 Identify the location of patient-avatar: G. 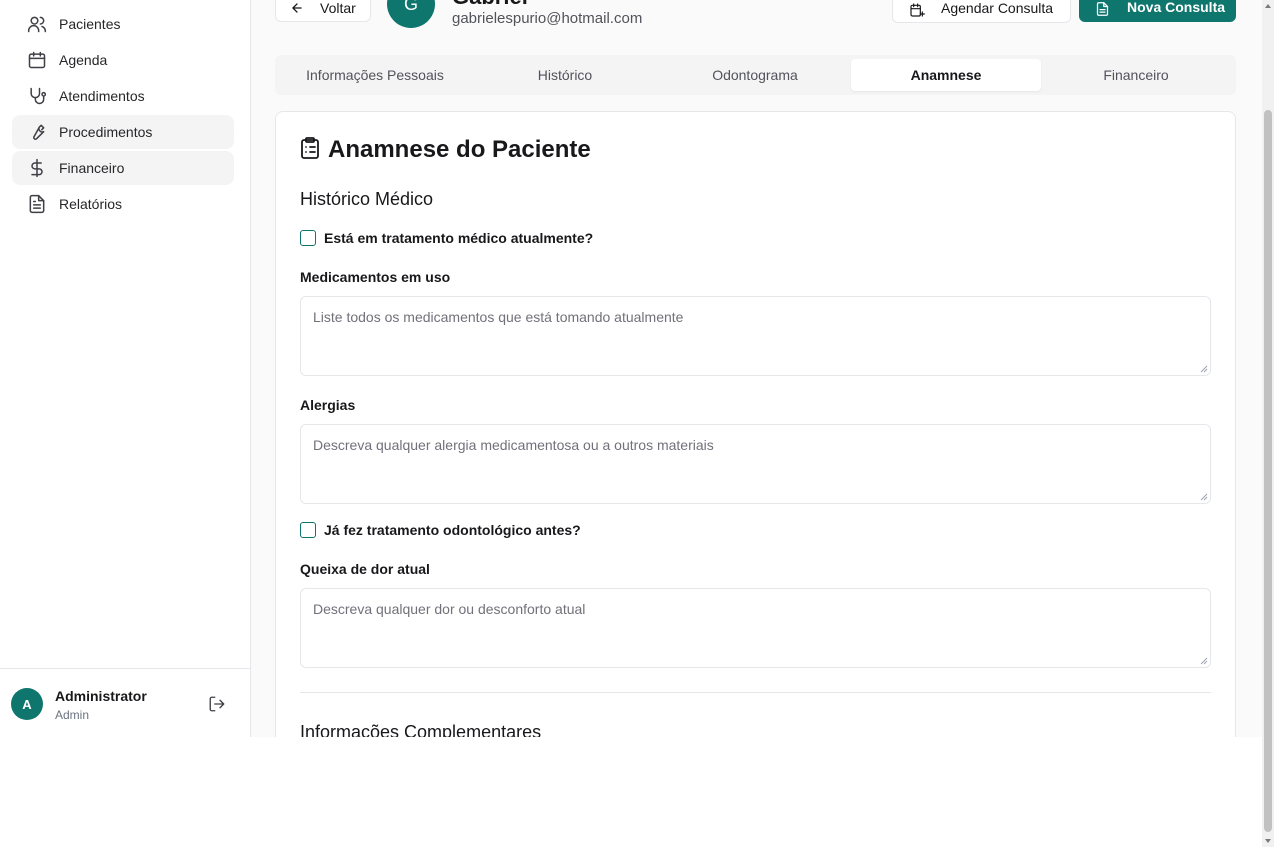
(411, 14).